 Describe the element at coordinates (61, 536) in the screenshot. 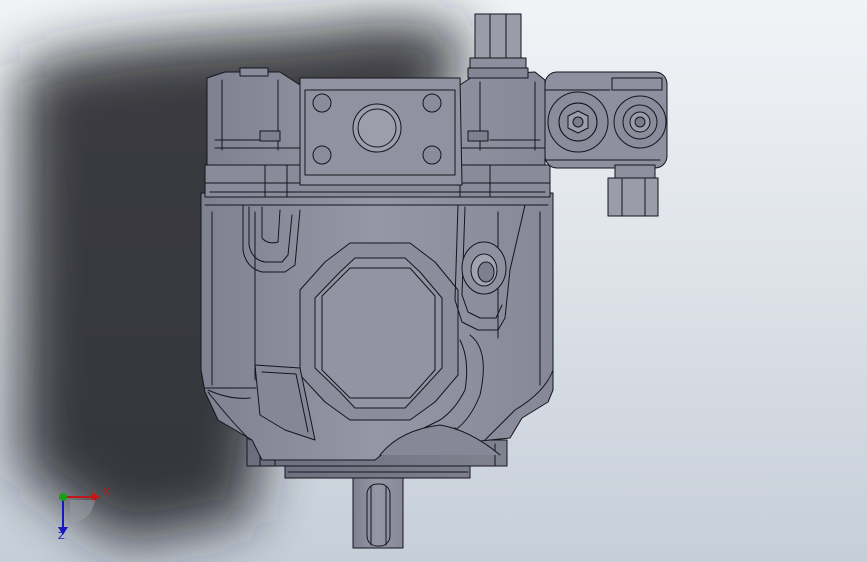

I see `triad-z-label: Z` at that location.